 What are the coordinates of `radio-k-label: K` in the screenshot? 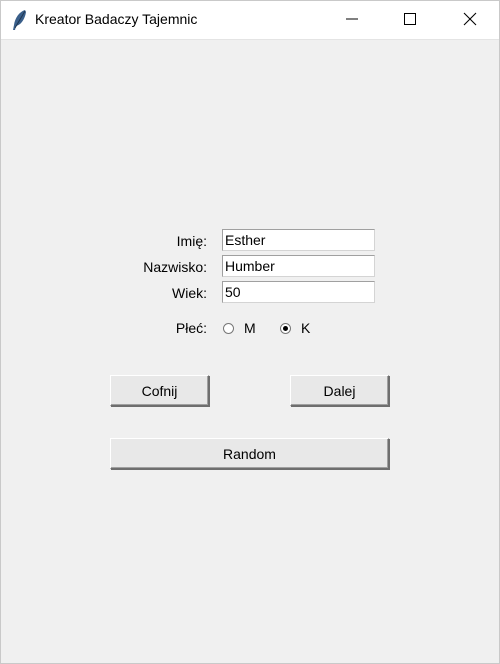 It's located at (306, 328).